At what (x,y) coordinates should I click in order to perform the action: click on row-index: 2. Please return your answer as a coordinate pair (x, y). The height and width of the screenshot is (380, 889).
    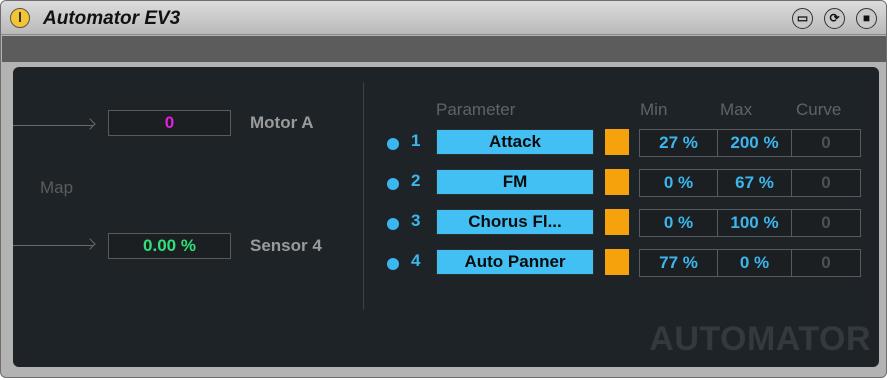
    Looking at the image, I should click on (416, 180).